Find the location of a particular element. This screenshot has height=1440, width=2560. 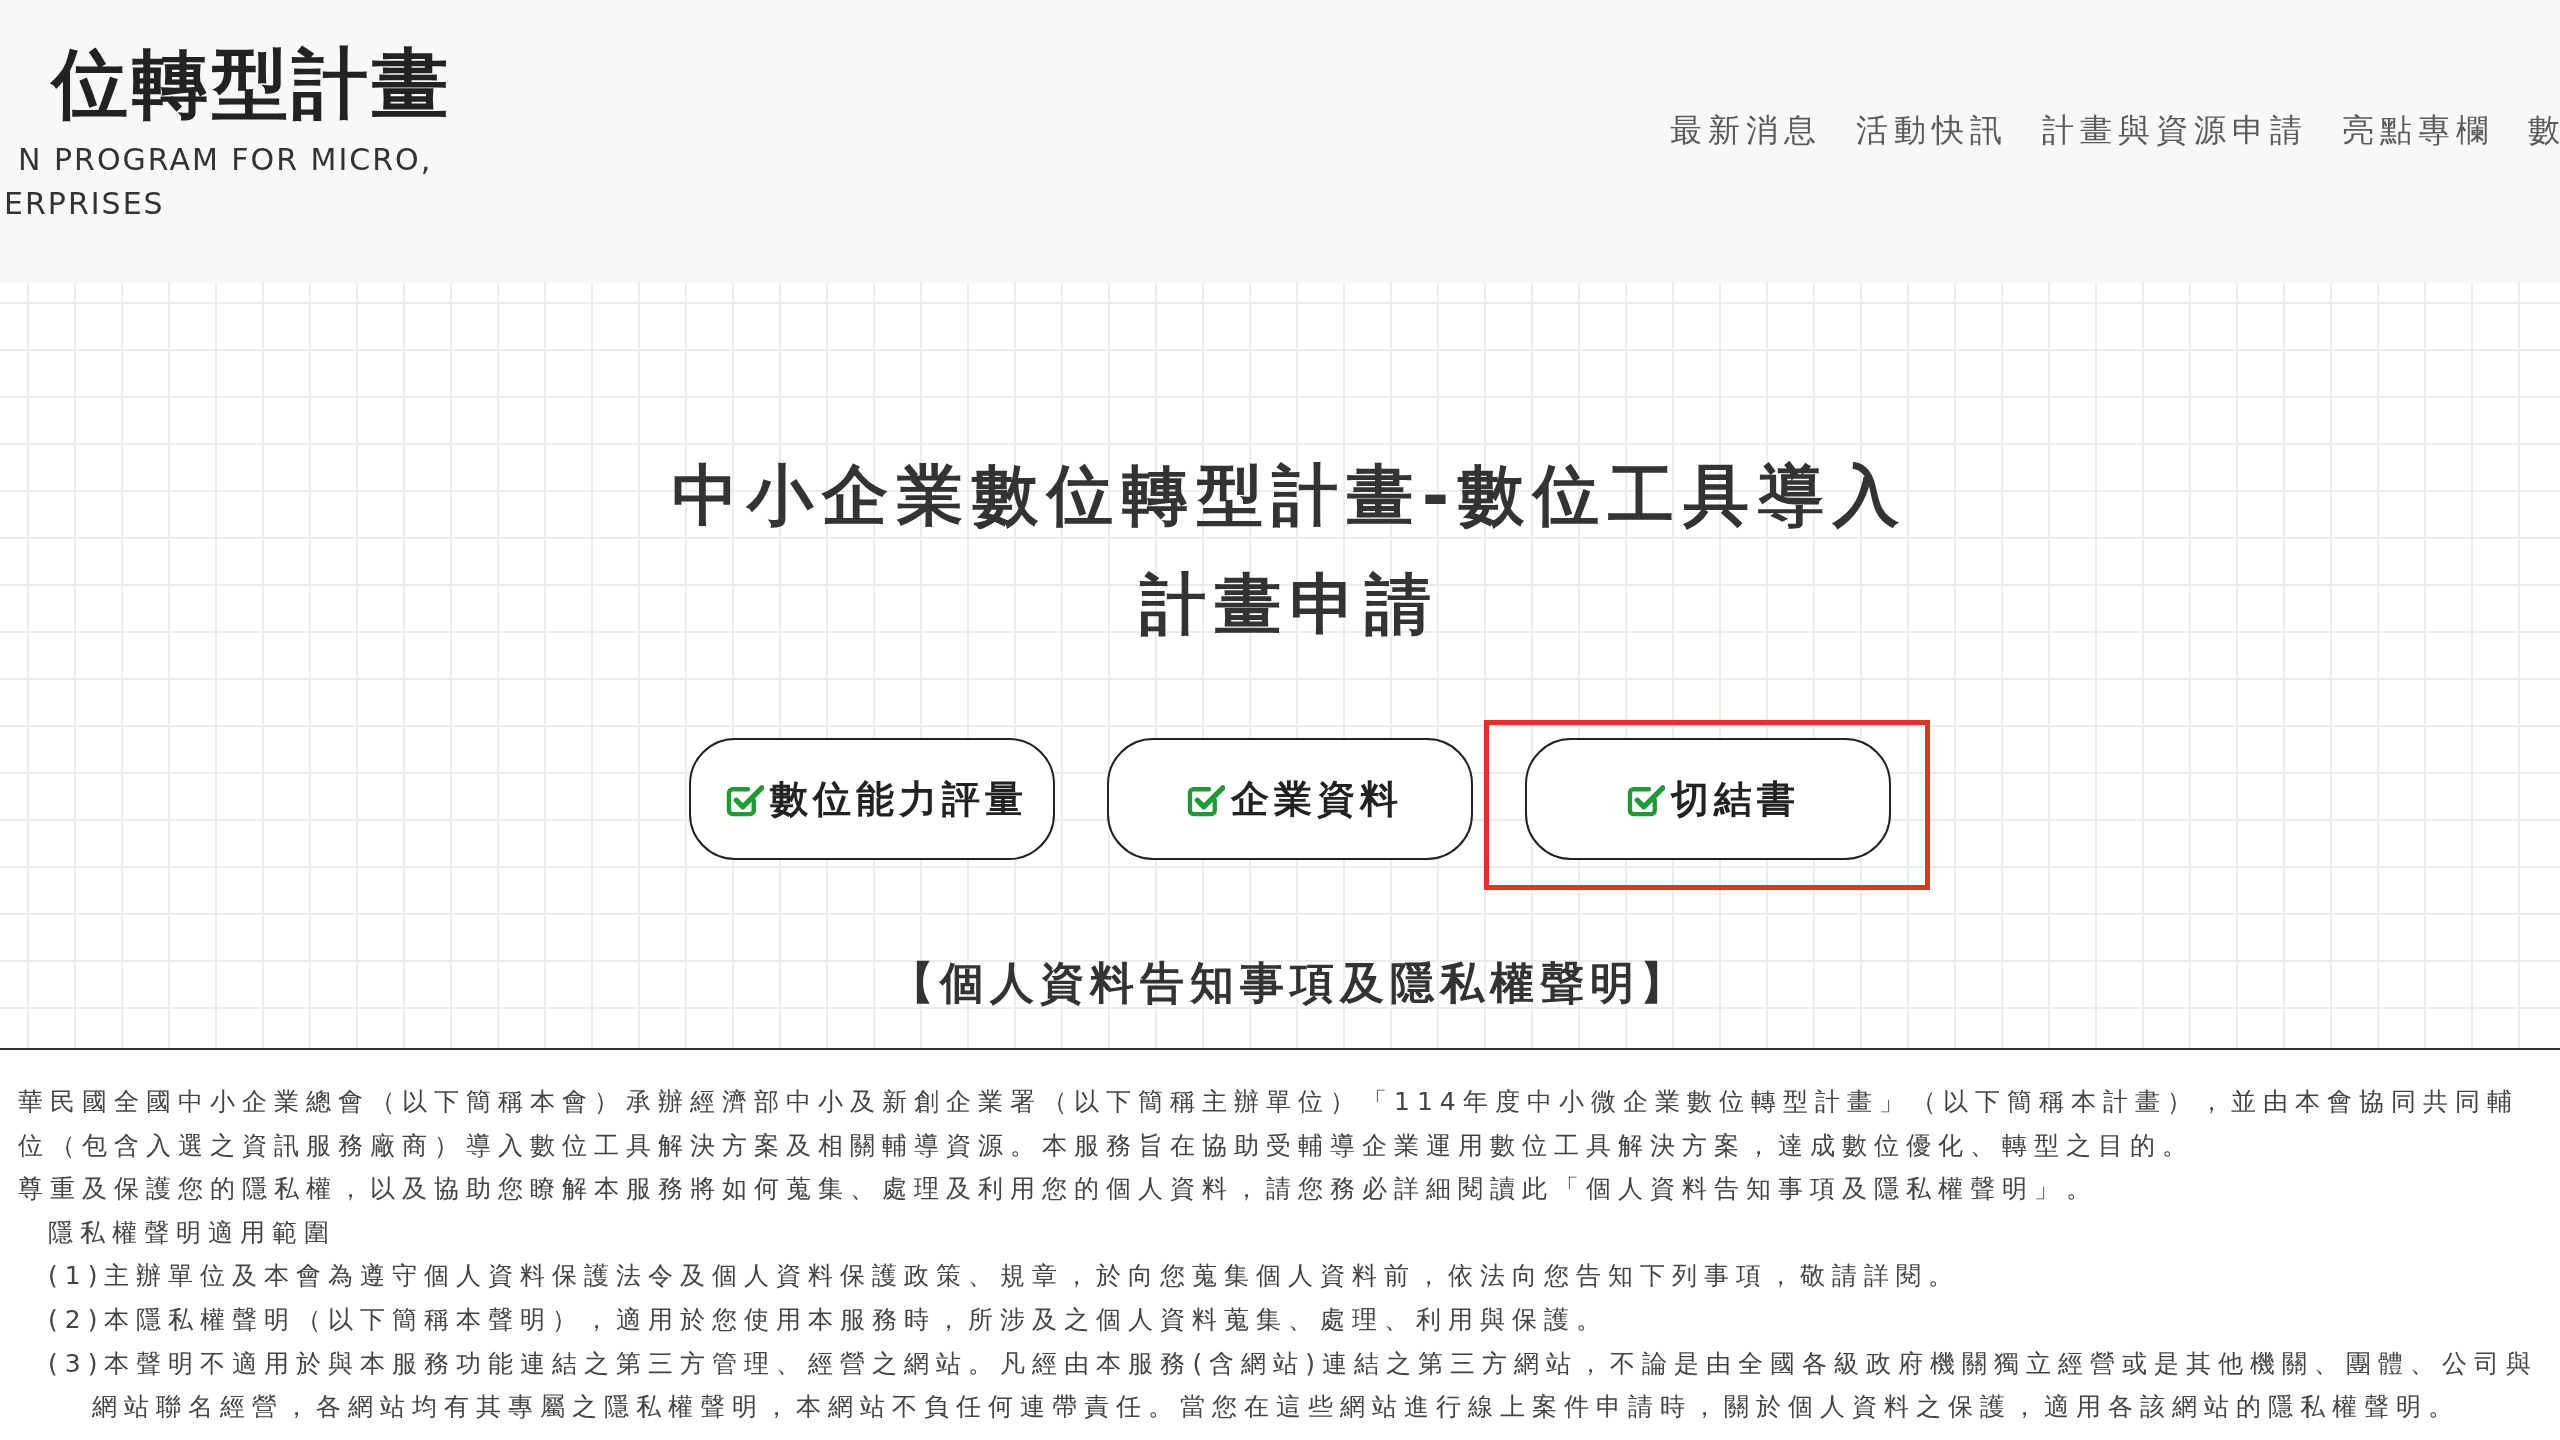

nav-link: 計畫與資源申請 is located at coordinates (2175, 130).